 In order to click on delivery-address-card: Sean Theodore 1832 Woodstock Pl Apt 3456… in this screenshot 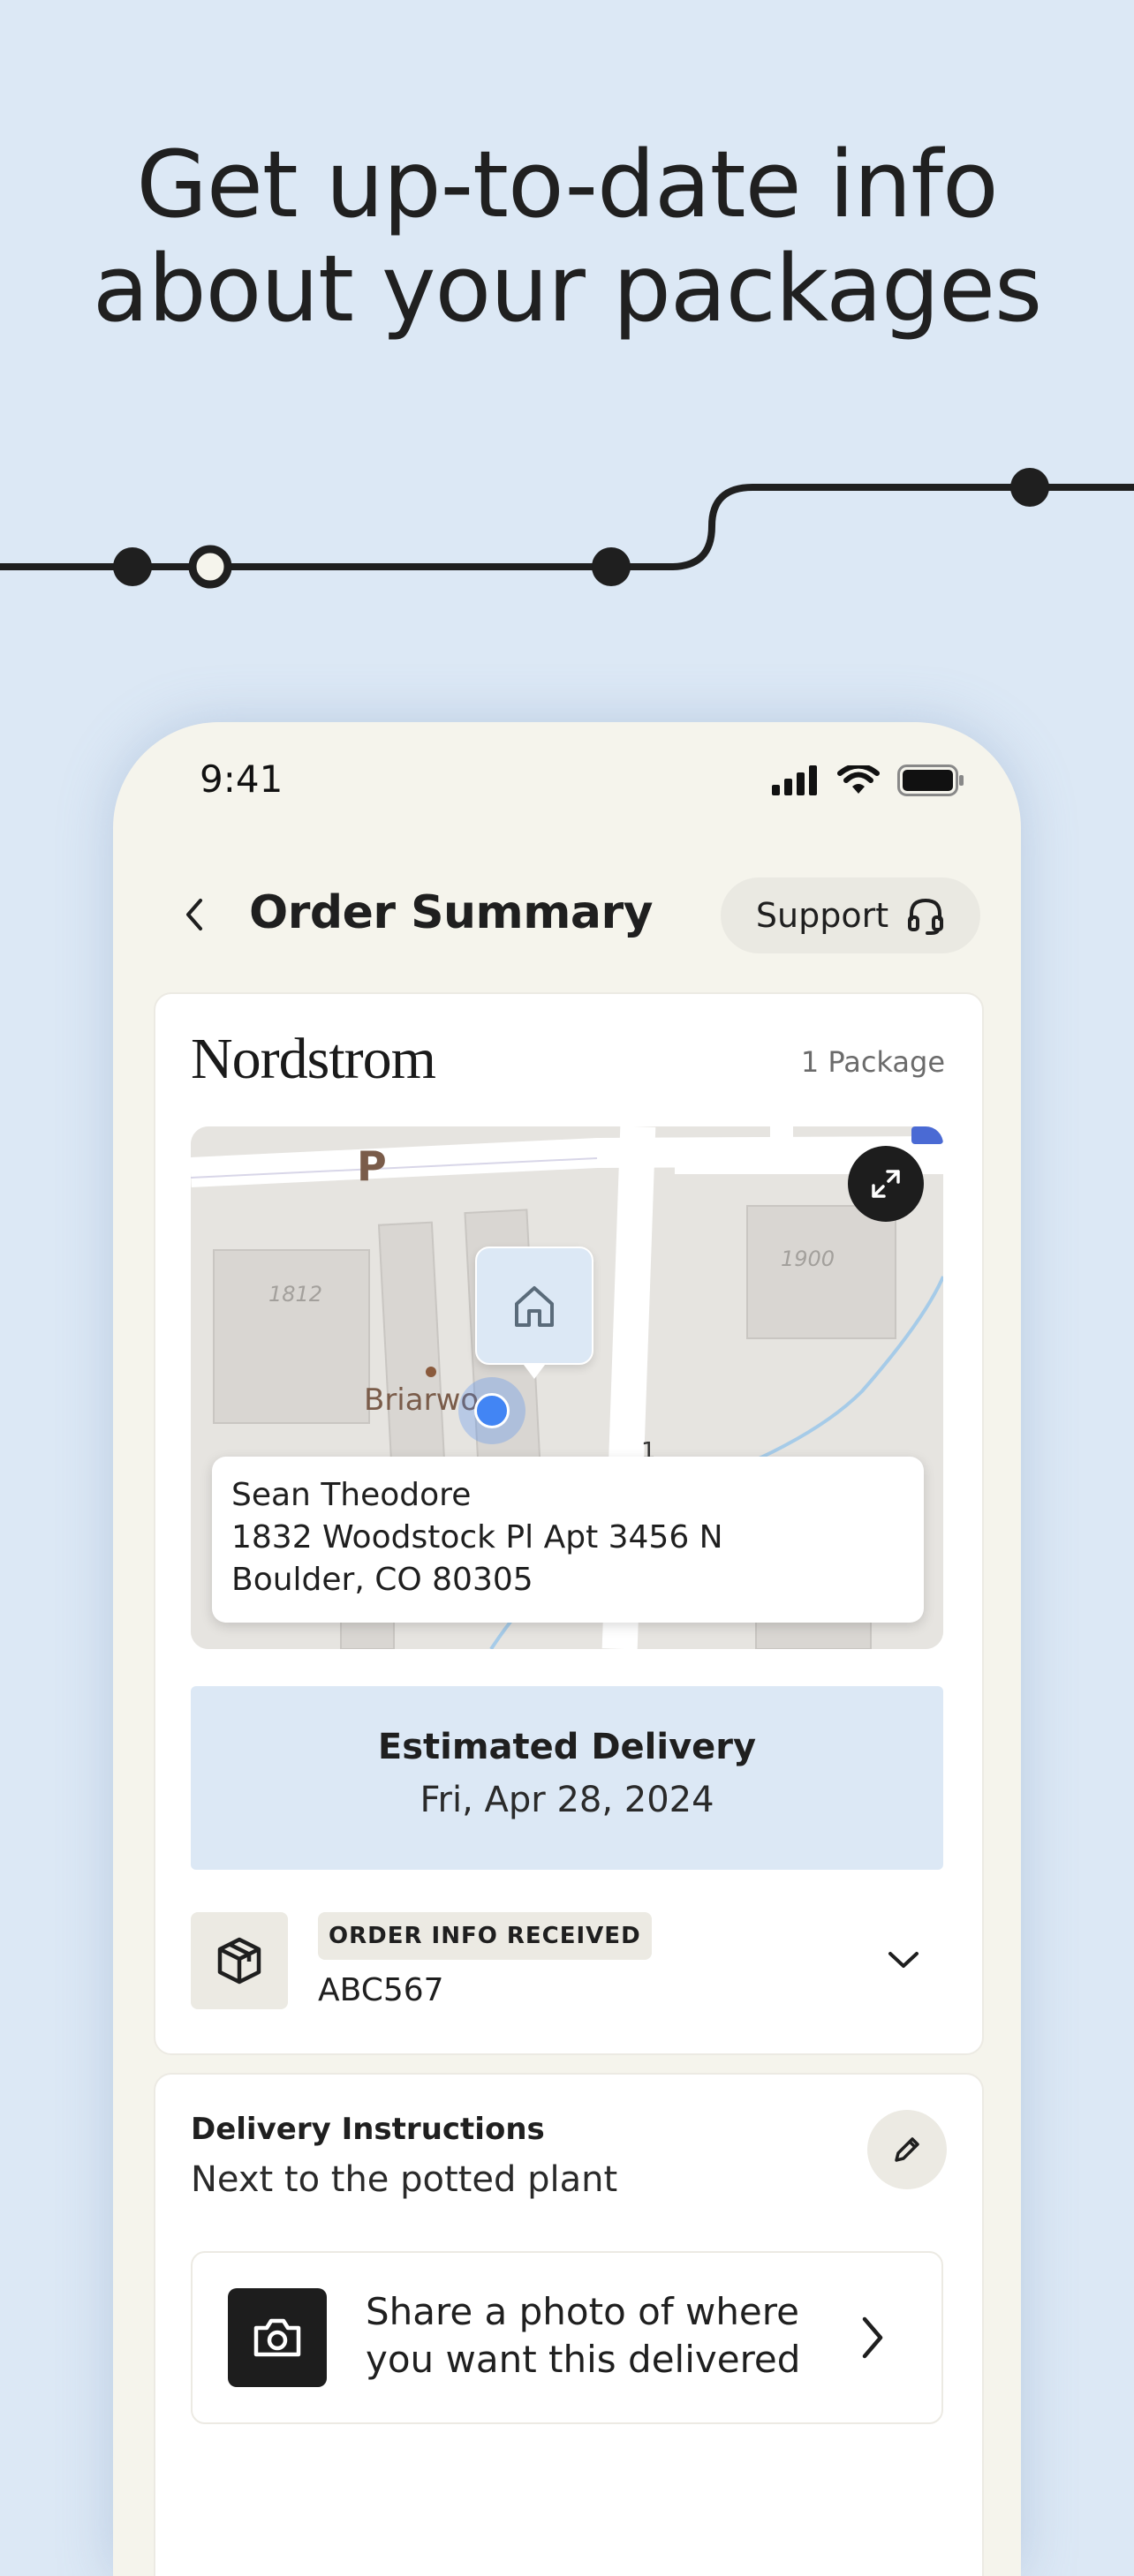, I will do `click(568, 1540)`.